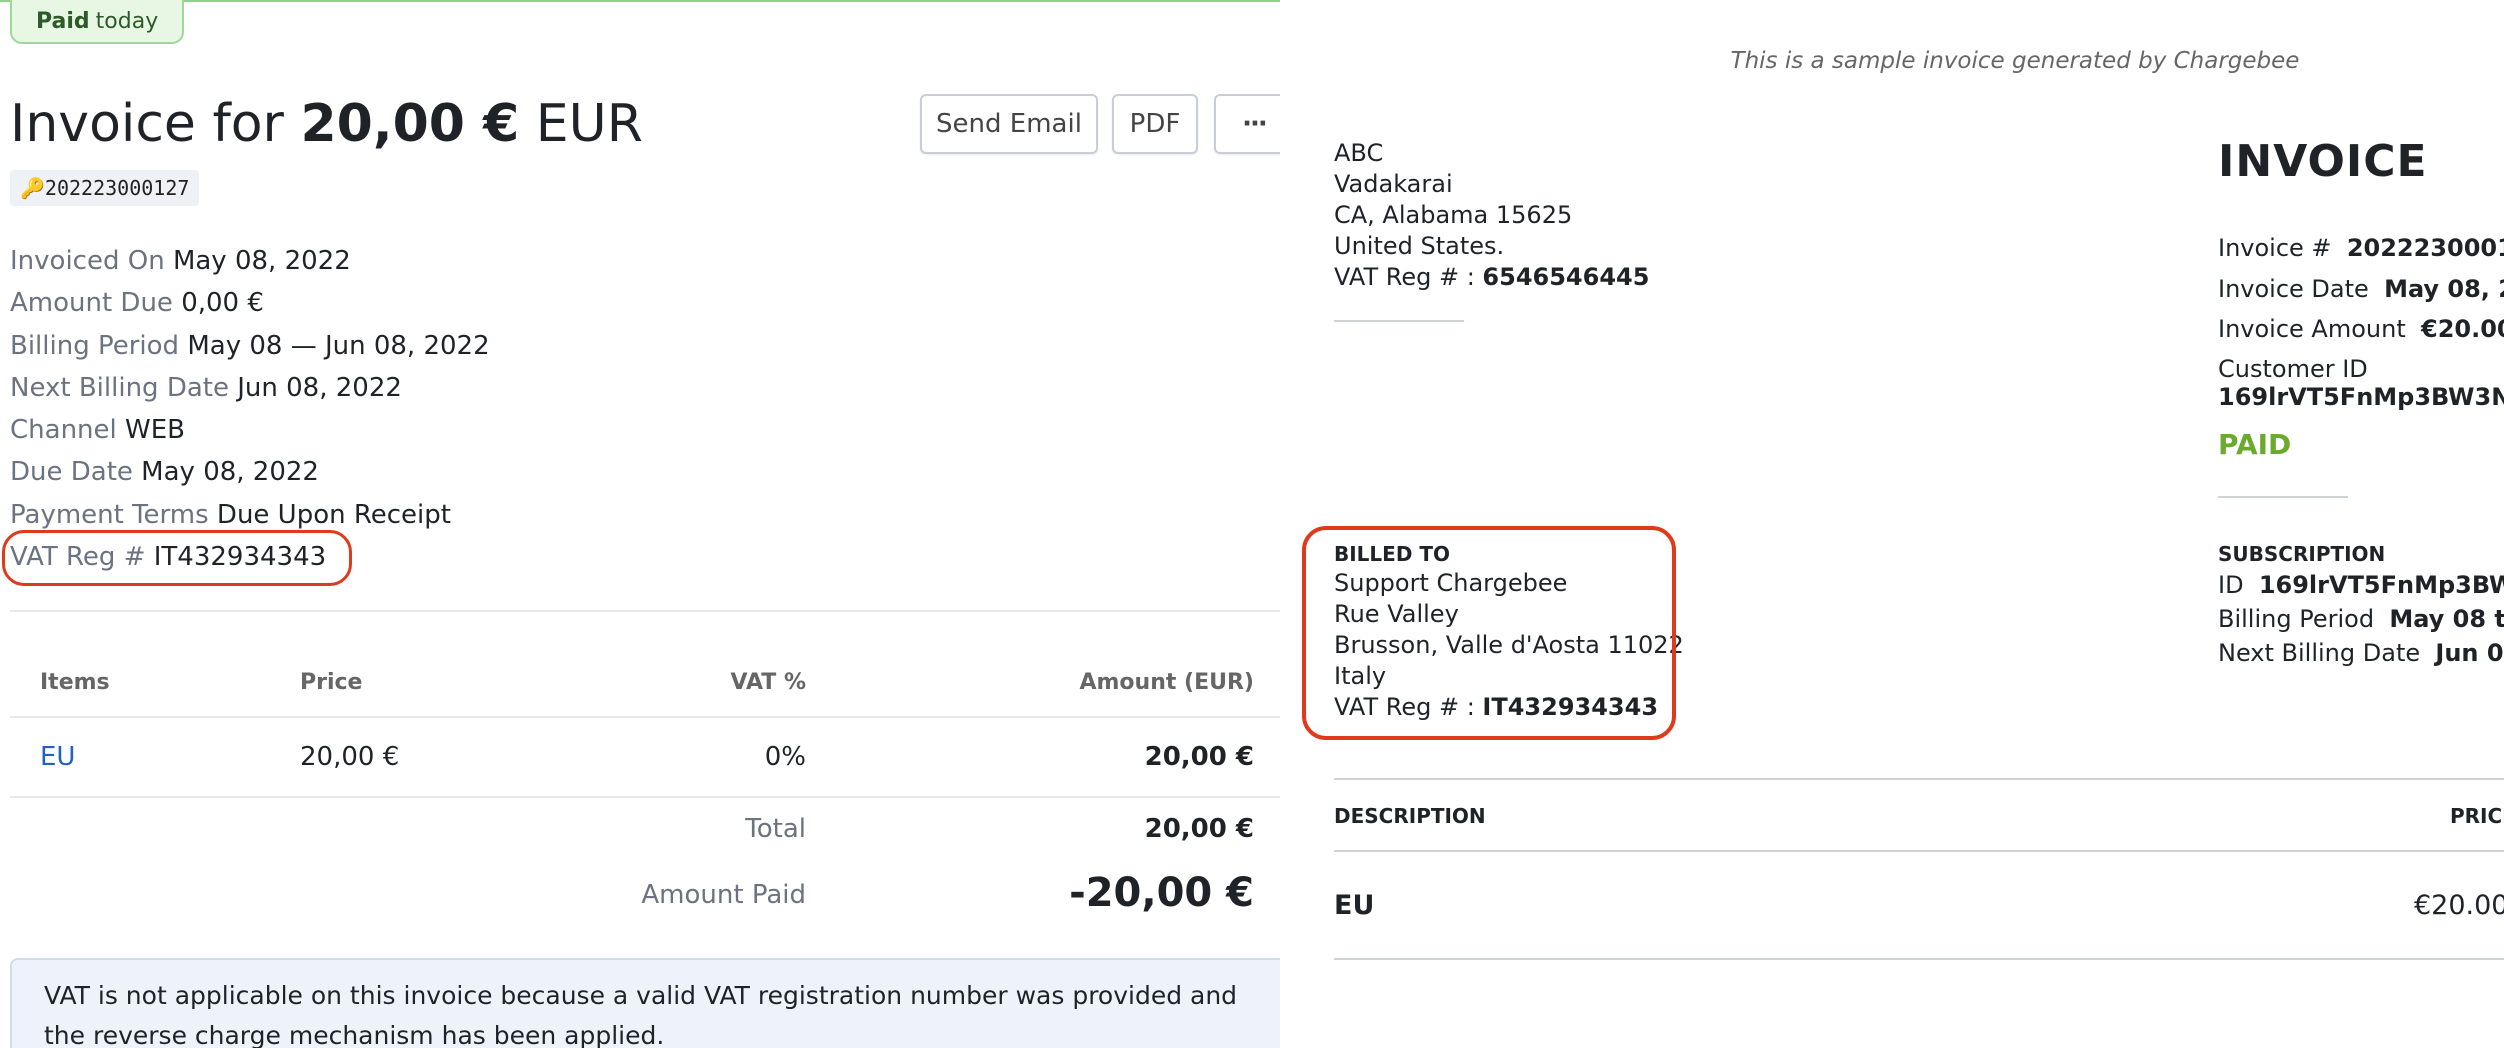 This screenshot has height=1048, width=2504. Describe the element at coordinates (2293, 369) in the screenshot. I see `meta-customer-label: Customer ID` at that location.